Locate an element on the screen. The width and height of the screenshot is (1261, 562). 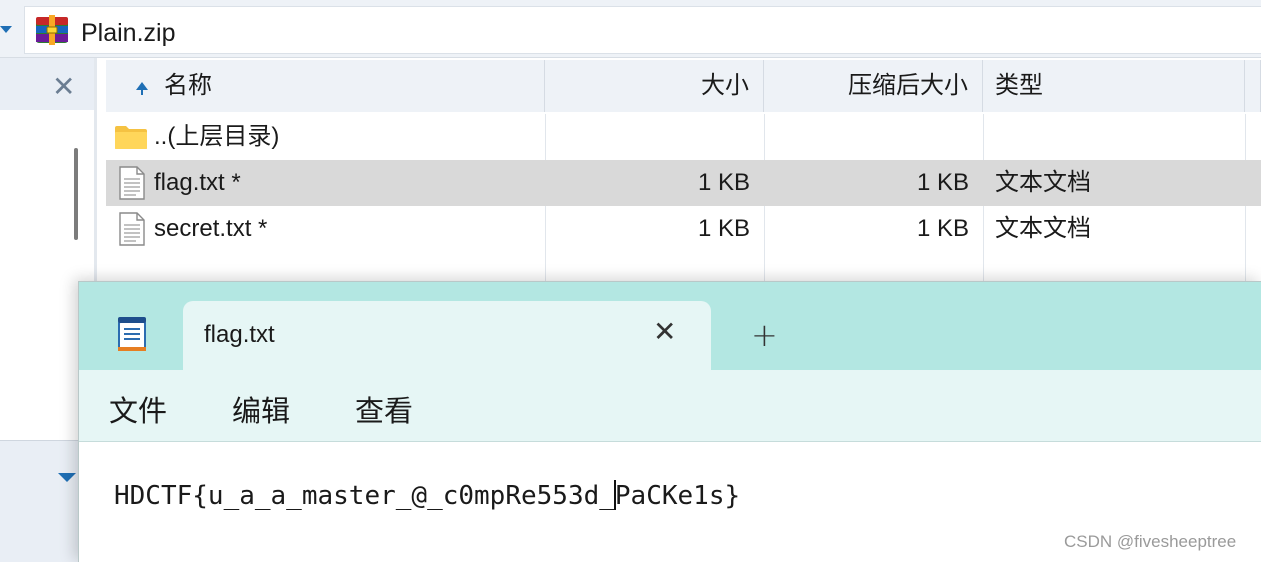
menu-edit: 编辑 is located at coordinates (261, 409).